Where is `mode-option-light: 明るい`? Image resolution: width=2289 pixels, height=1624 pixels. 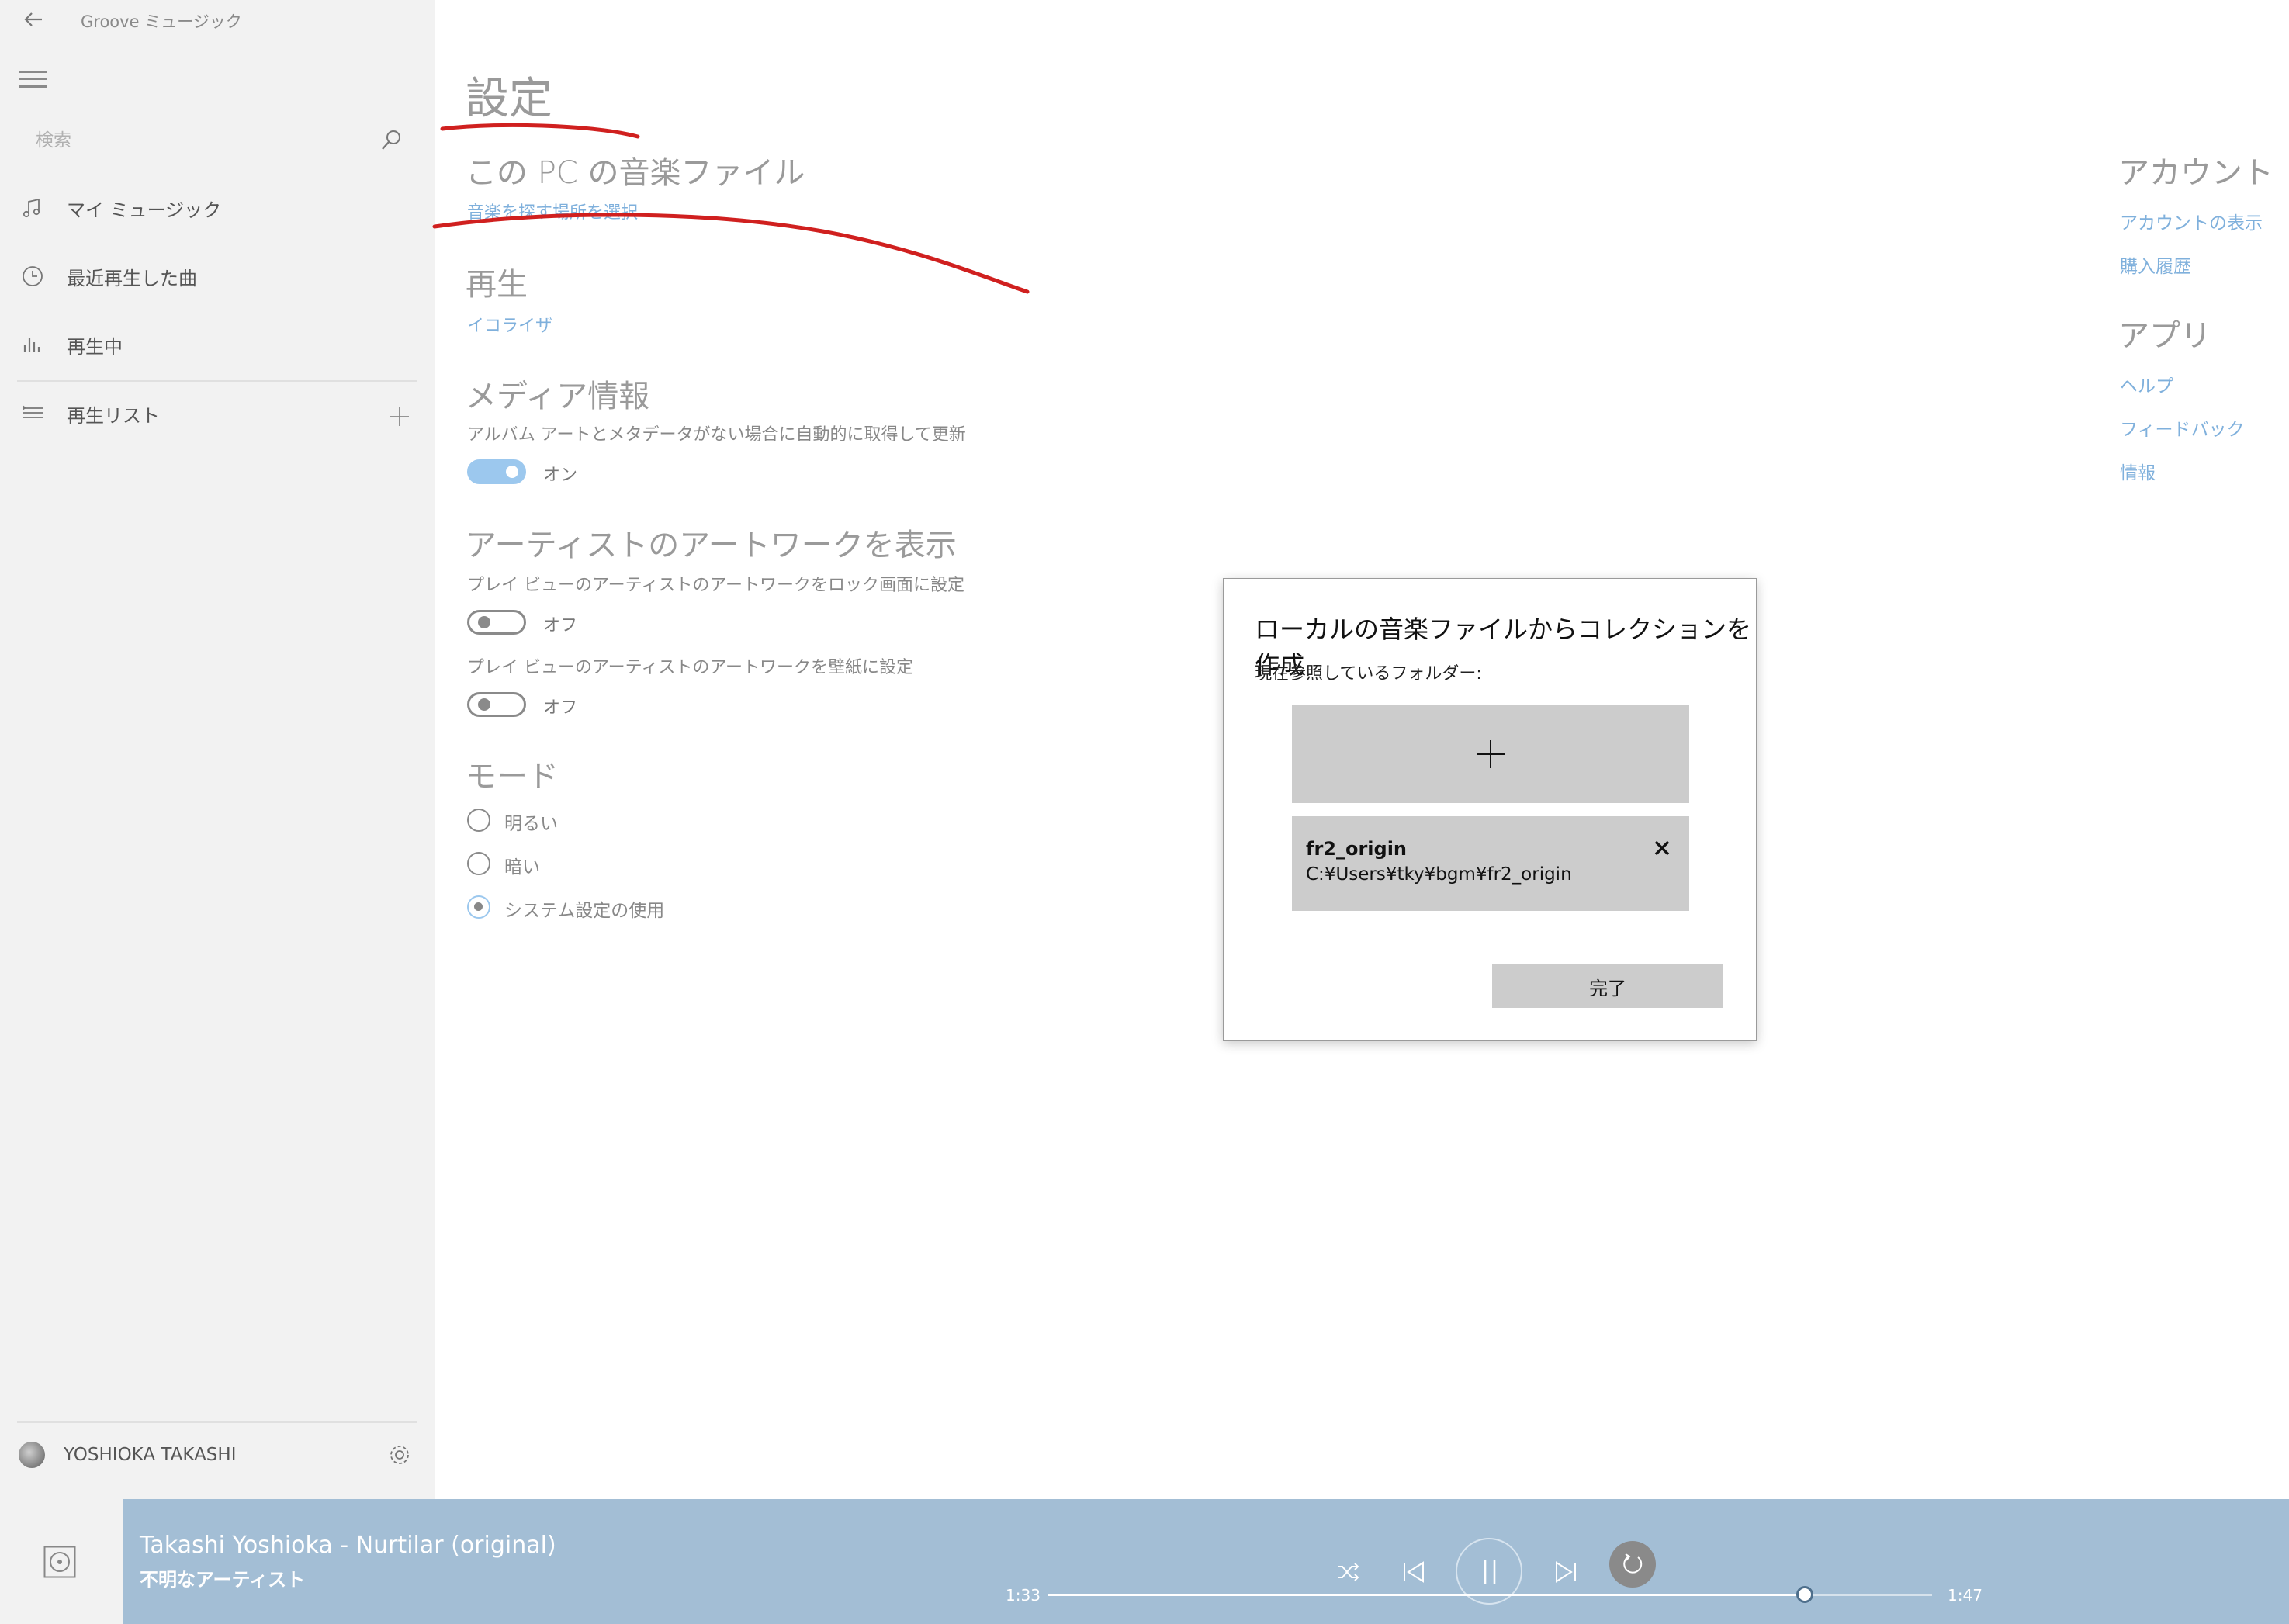
mode-option-light: 明るい is located at coordinates (591, 822).